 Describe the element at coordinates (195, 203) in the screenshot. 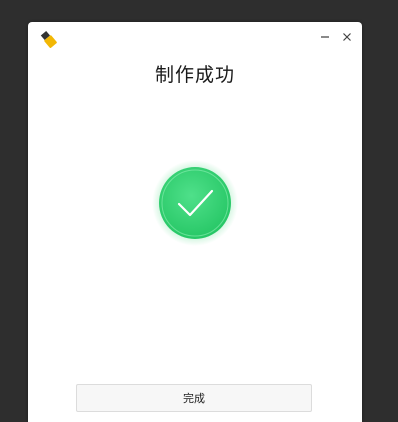

I see `success-check-icon` at that location.